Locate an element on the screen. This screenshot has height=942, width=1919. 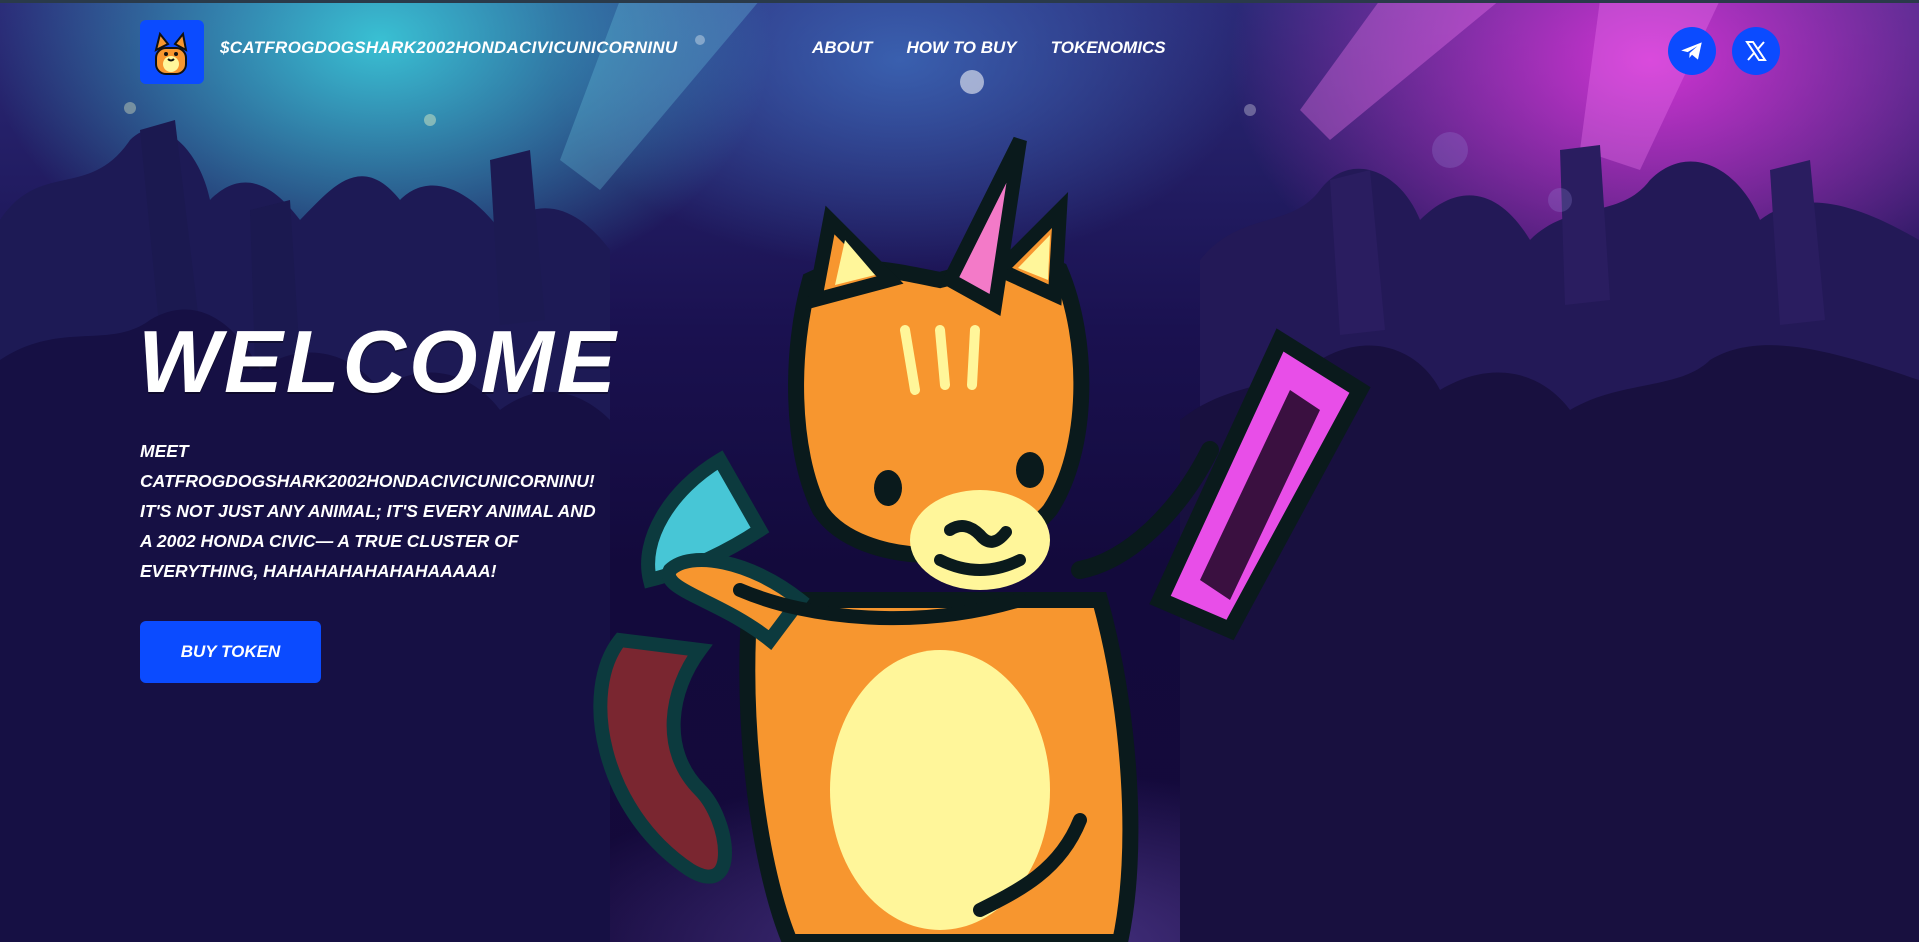
cat-mascot-icon is located at coordinates (171, 53).